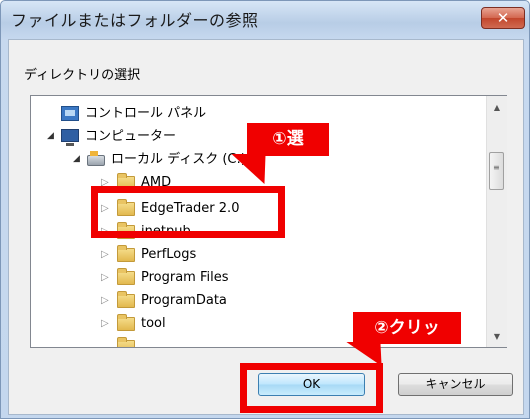  I want to click on tree-item-label: Program Files, so click(185, 277).